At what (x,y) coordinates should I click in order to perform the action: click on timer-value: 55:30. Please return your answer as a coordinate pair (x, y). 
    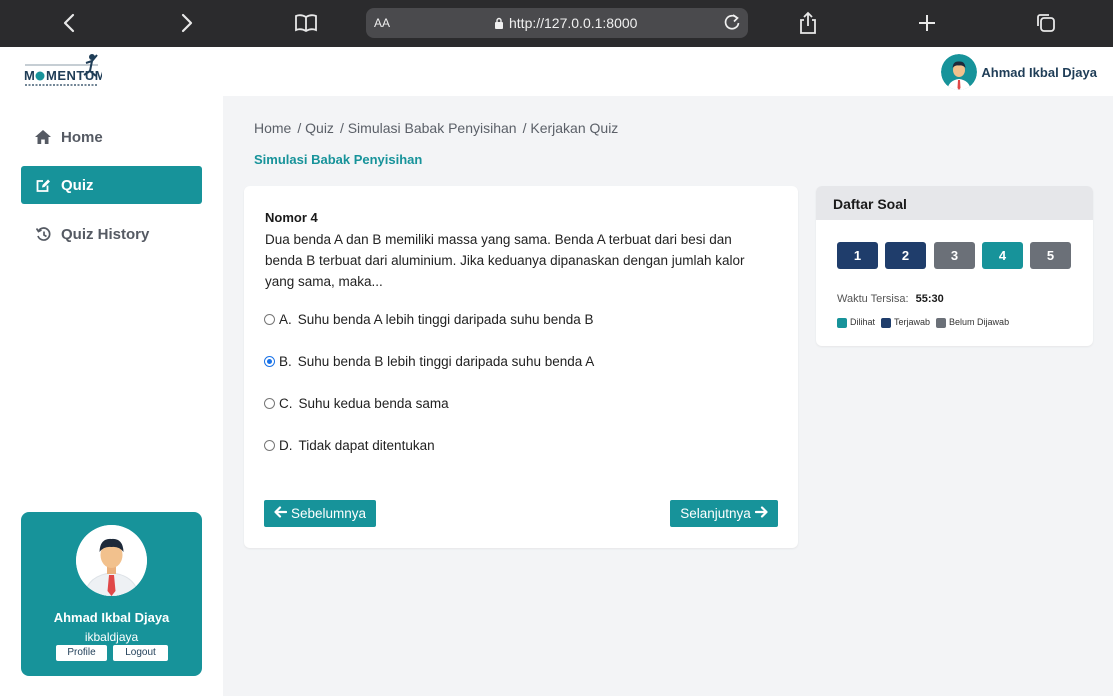
    Looking at the image, I should click on (929, 299).